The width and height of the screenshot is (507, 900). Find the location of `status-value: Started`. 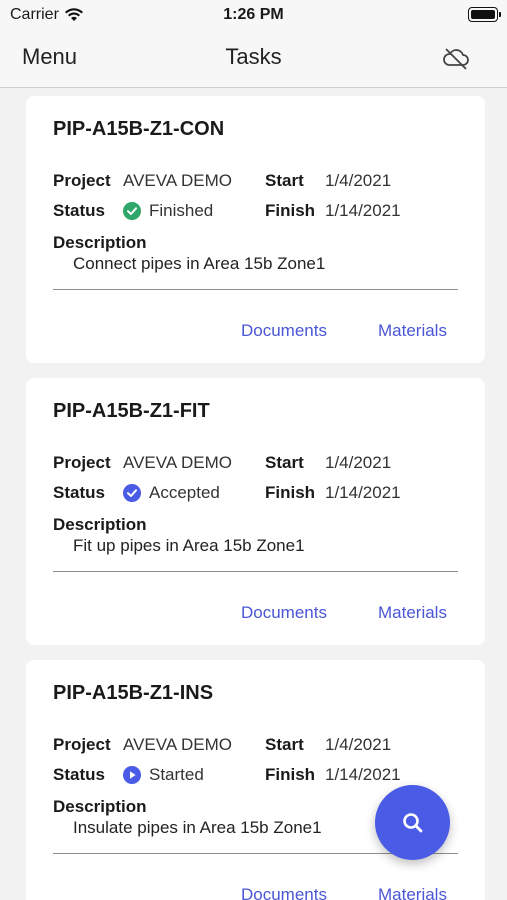

status-value: Started is located at coordinates (163, 775).